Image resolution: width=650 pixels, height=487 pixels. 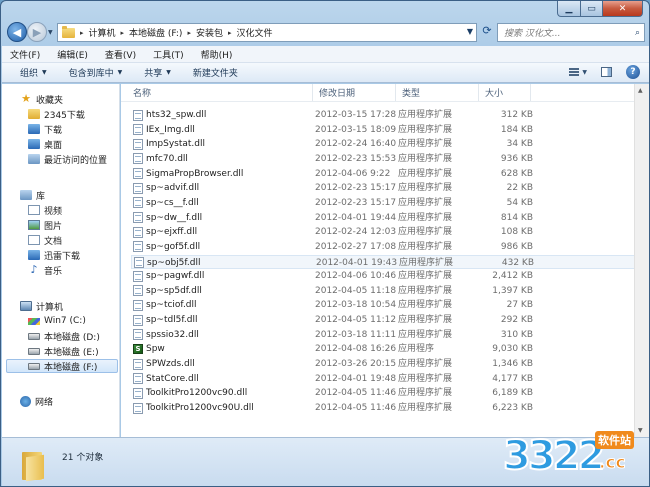 I want to click on file-row: sp~obj5f.dll 2012-04-01 19:43 应用程序扩展 432 KB, so click(x=390, y=261).